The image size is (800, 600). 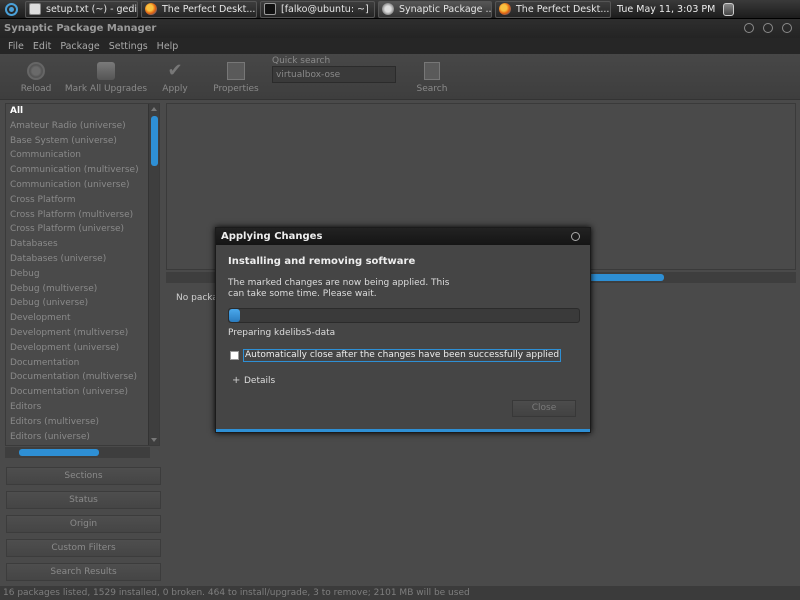 What do you see at coordinates (168, 46) in the screenshot?
I see `menu-help: Help` at bounding box center [168, 46].